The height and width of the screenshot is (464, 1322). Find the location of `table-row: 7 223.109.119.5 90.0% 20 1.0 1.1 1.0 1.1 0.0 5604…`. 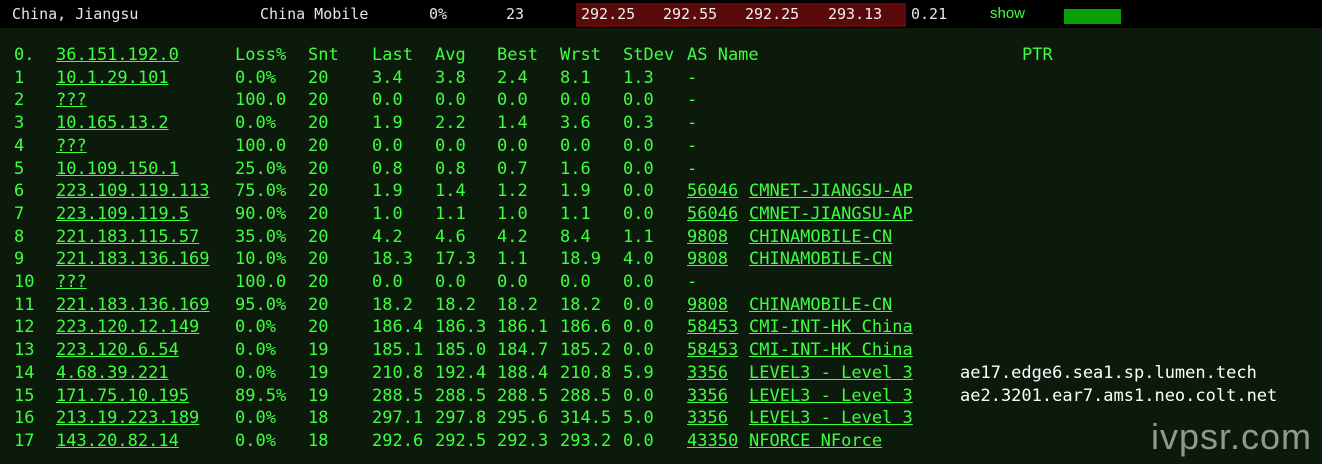

table-row: 7 223.109.119.5 90.0% 20 1.0 1.1 1.0 1.1 0.0 5604… is located at coordinates (661, 214).